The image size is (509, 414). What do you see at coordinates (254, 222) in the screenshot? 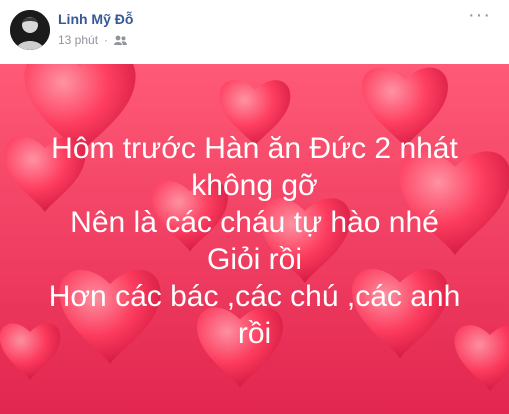
I see `post-text-line: Nên là các cháu tự hào nhé` at bounding box center [254, 222].